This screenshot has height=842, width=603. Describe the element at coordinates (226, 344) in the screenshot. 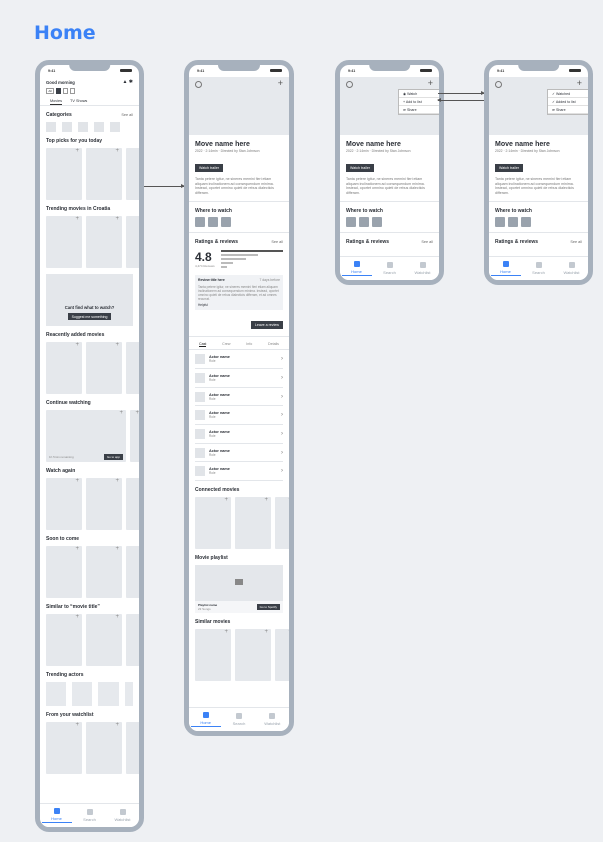

I see `tab-crew: Crew` at that location.